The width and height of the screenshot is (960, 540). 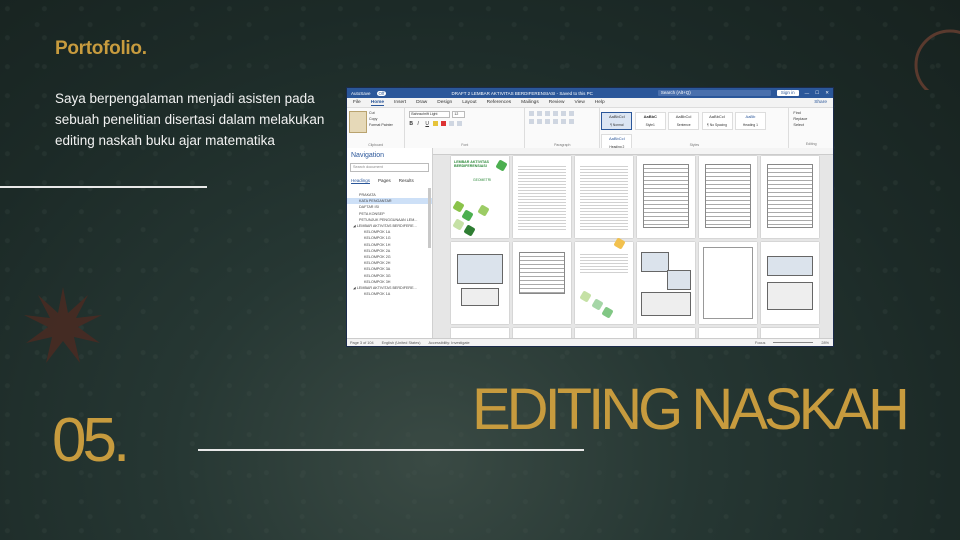 I want to click on style-no-spacing: AaBbCcI ¶ No Spacing, so click(x=717, y=121).